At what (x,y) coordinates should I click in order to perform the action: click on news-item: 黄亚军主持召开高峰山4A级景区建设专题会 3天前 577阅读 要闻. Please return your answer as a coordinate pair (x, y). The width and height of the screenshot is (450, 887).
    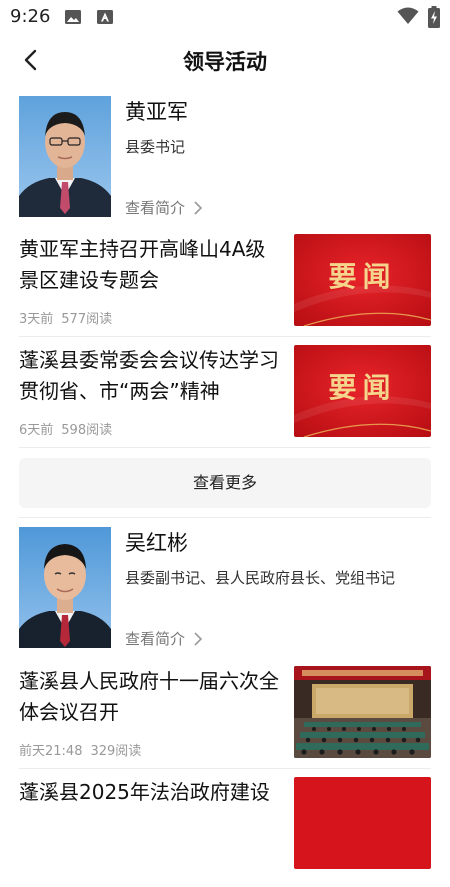
    Looking at the image, I should click on (225, 289).